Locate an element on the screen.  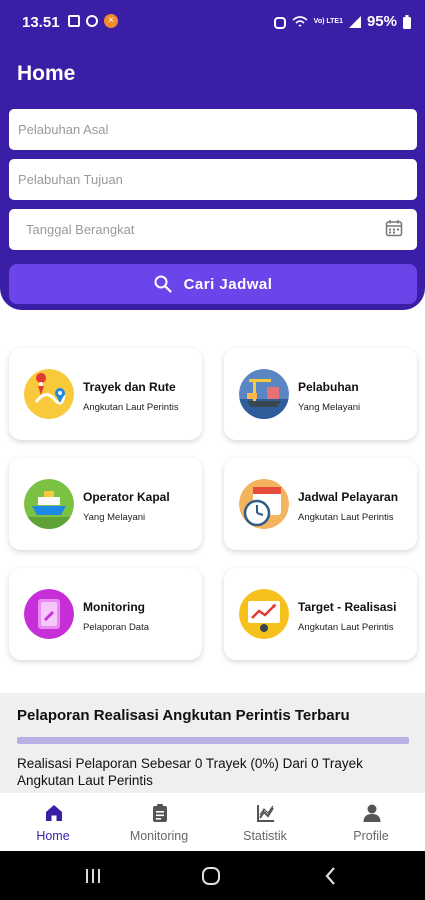
statistics-icon is located at coordinates (265, 813).